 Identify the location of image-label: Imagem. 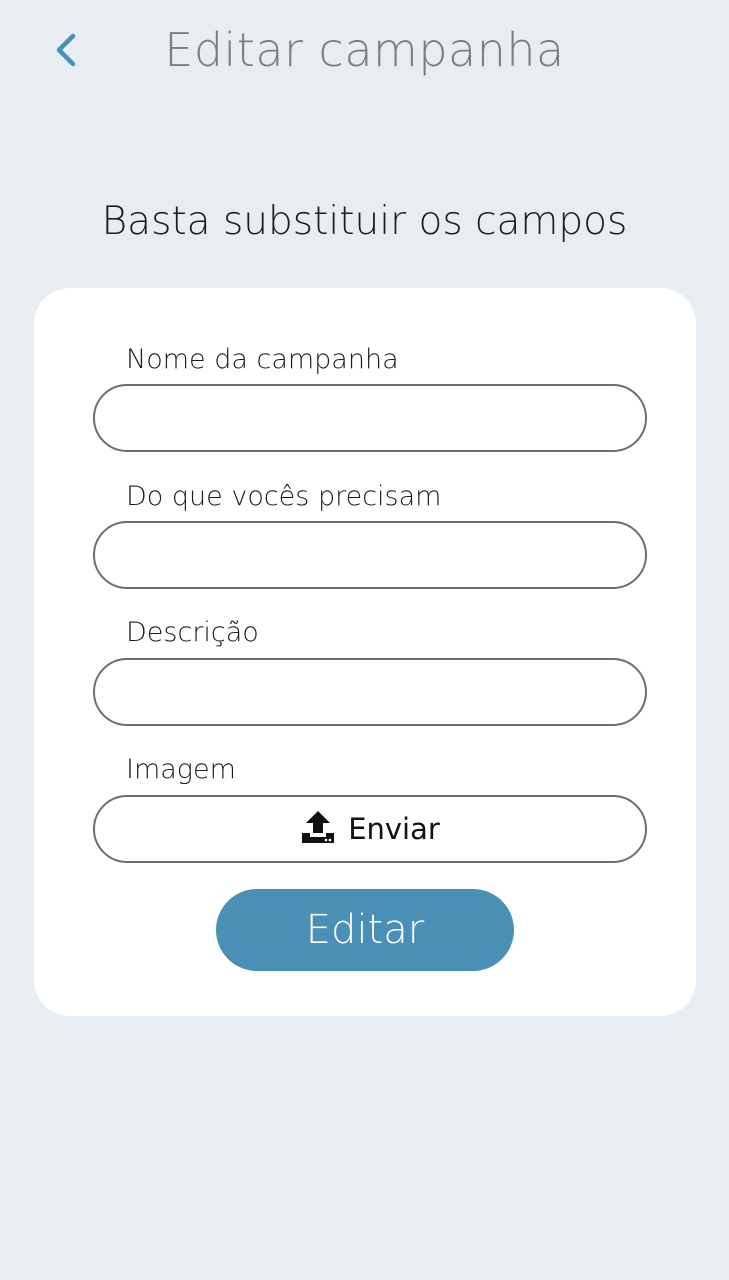
(181, 769).